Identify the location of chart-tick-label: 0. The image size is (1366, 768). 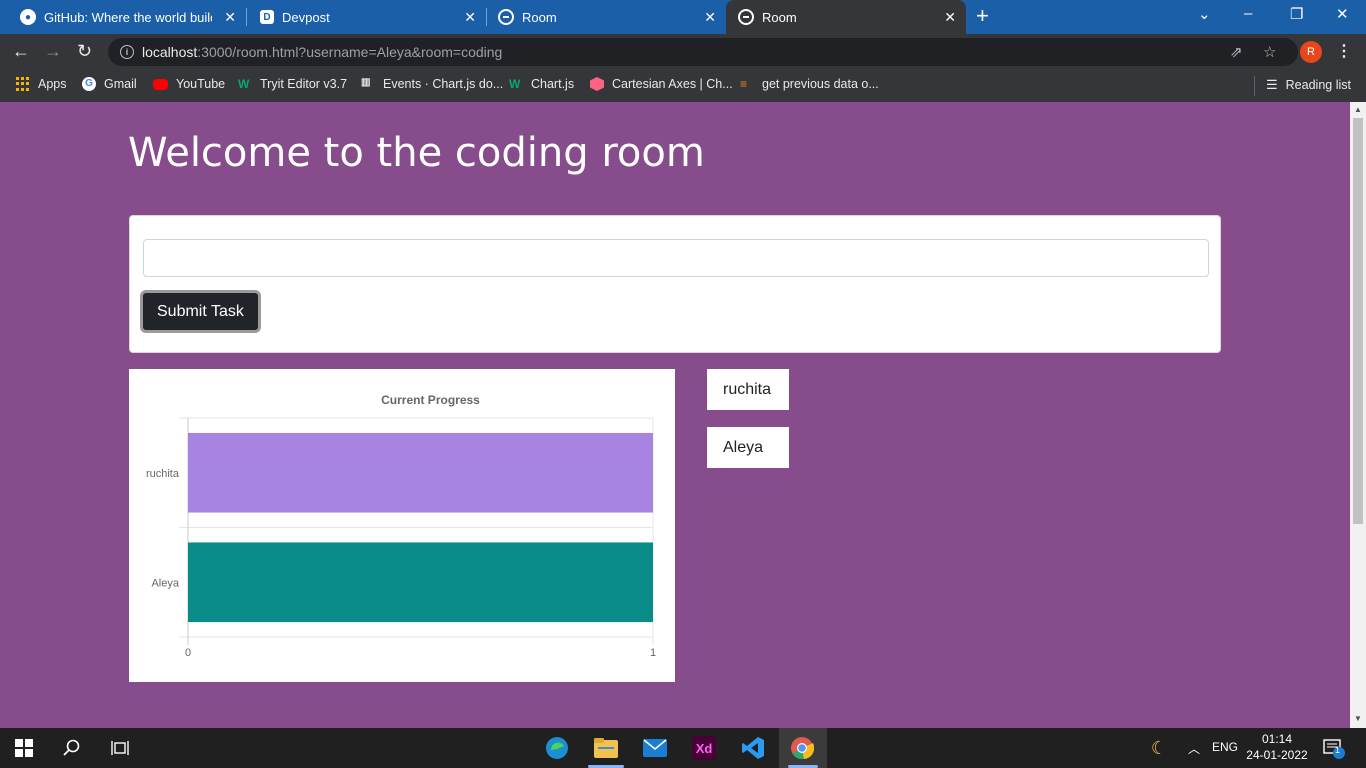
(188, 653).